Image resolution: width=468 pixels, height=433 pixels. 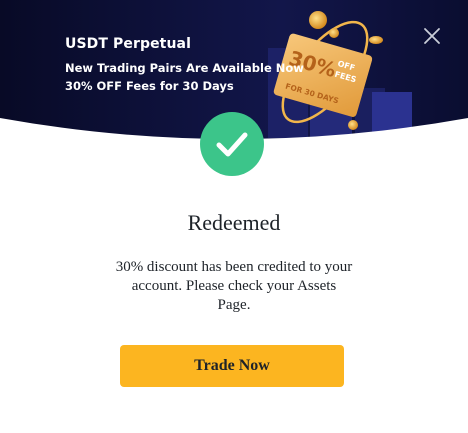 I want to click on banner-subtitle: New Trading Pairs Are Available Now, so click(x=184, y=68).